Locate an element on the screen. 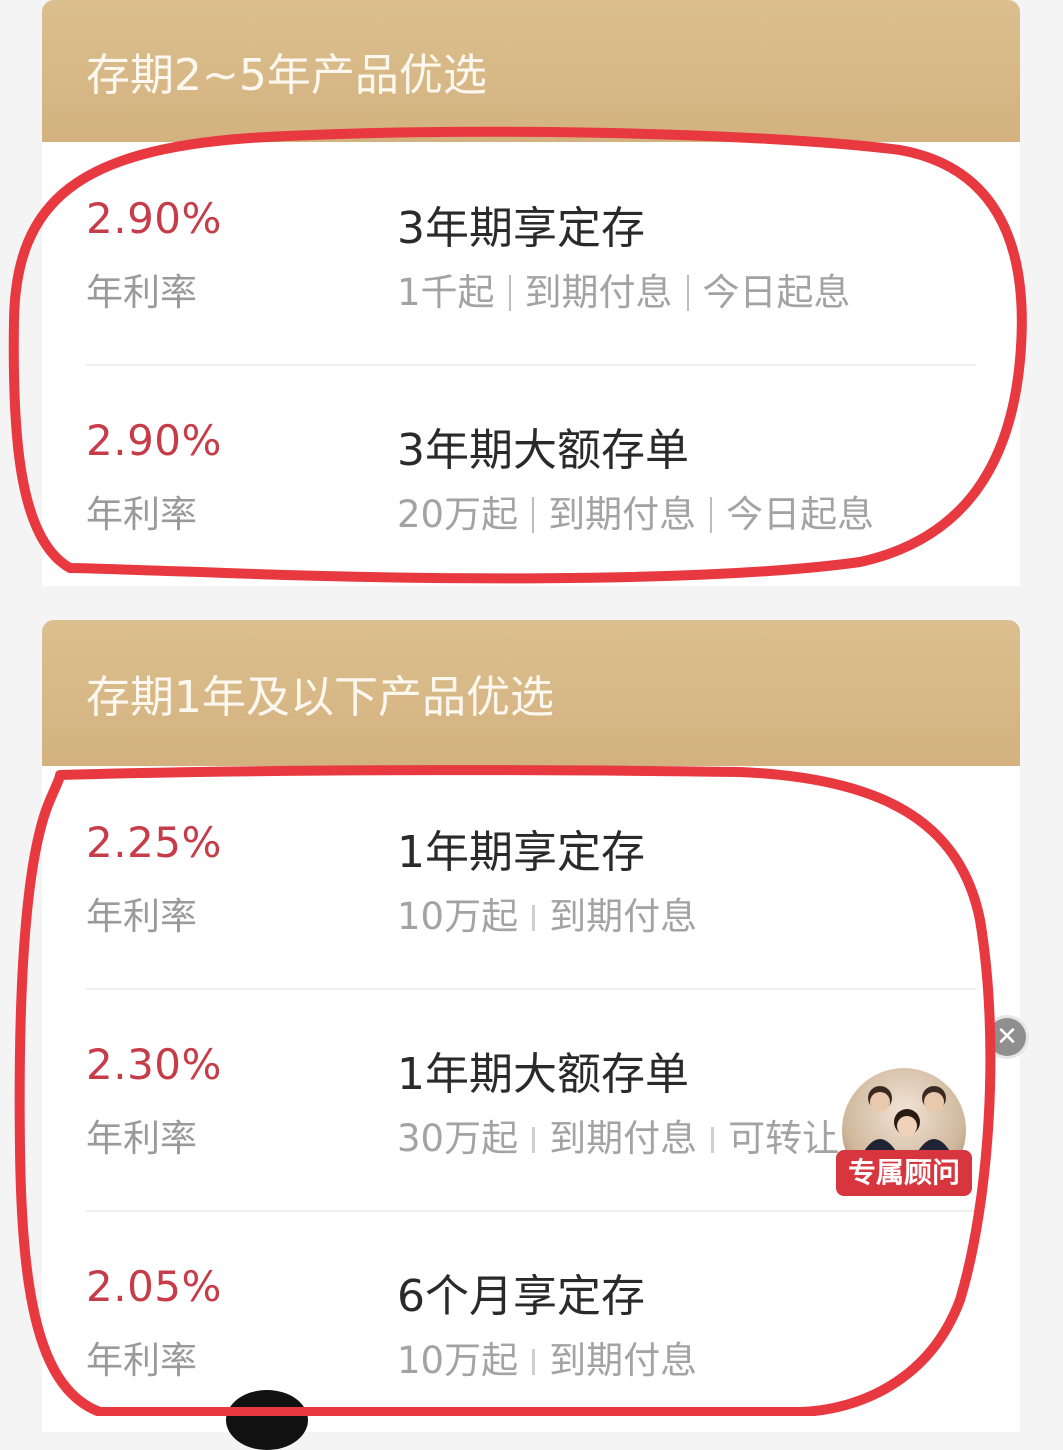  product-name: 6个月享定存 is located at coordinates (521, 1296).